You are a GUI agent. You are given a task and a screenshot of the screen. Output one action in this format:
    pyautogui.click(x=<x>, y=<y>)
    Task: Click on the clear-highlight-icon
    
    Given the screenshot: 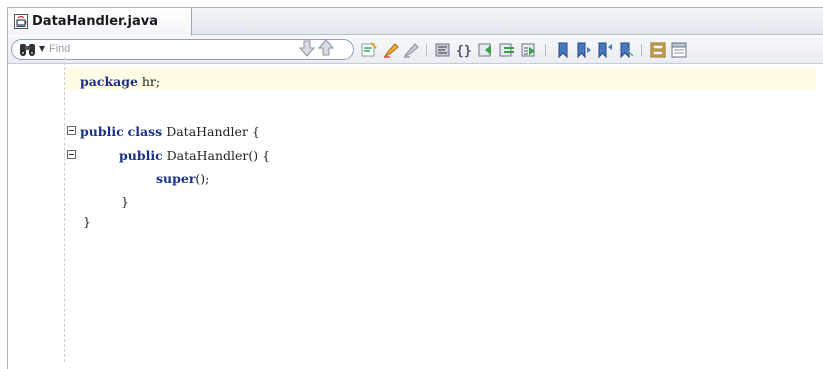 What is the action you would take?
    pyautogui.click(x=411, y=50)
    